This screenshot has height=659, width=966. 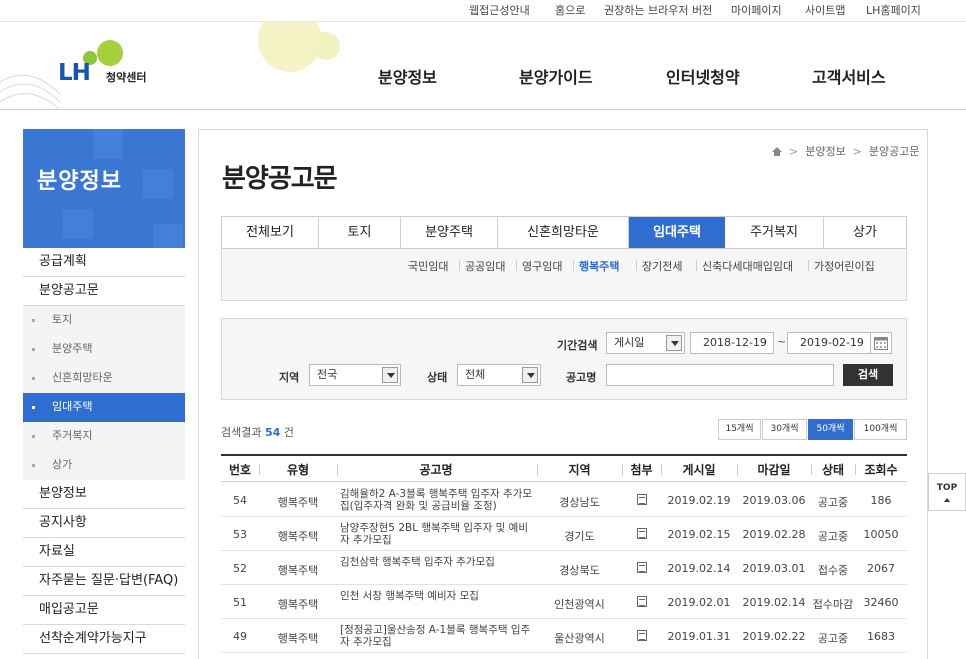 What do you see at coordinates (542, 266) in the screenshot?
I see `subtab-permanent-rental: 영구임대` at bounding box center [542, 266].